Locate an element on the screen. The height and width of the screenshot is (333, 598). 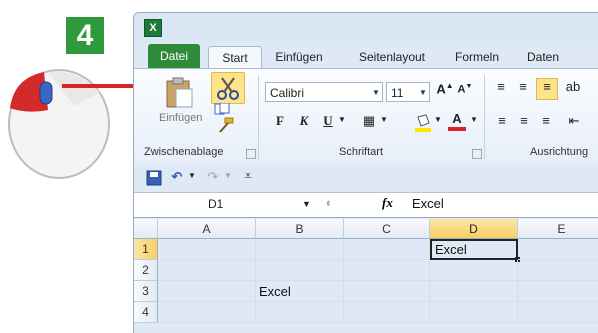
tab-daten: Daten is located at coordinates (543, 57).